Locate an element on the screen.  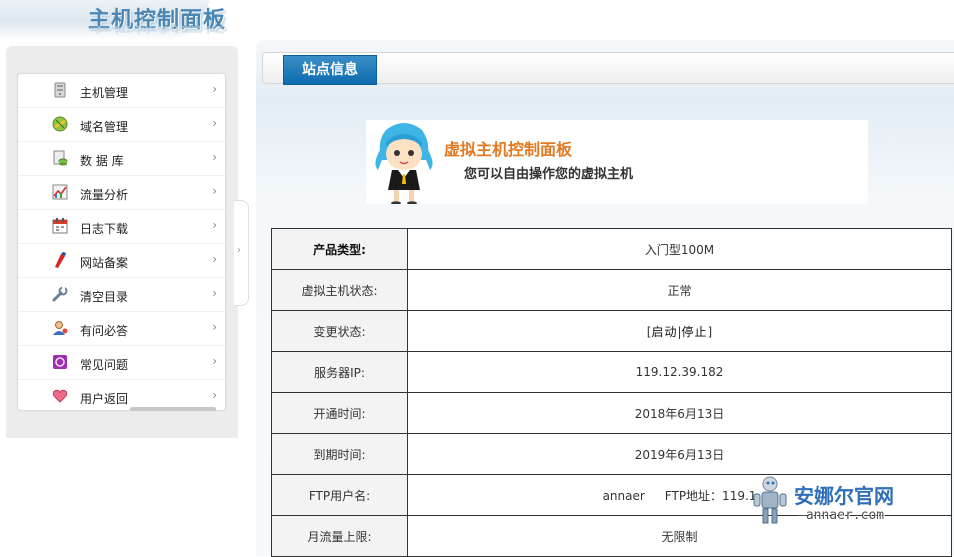
heart-icon is located at coordinates (60, 396).